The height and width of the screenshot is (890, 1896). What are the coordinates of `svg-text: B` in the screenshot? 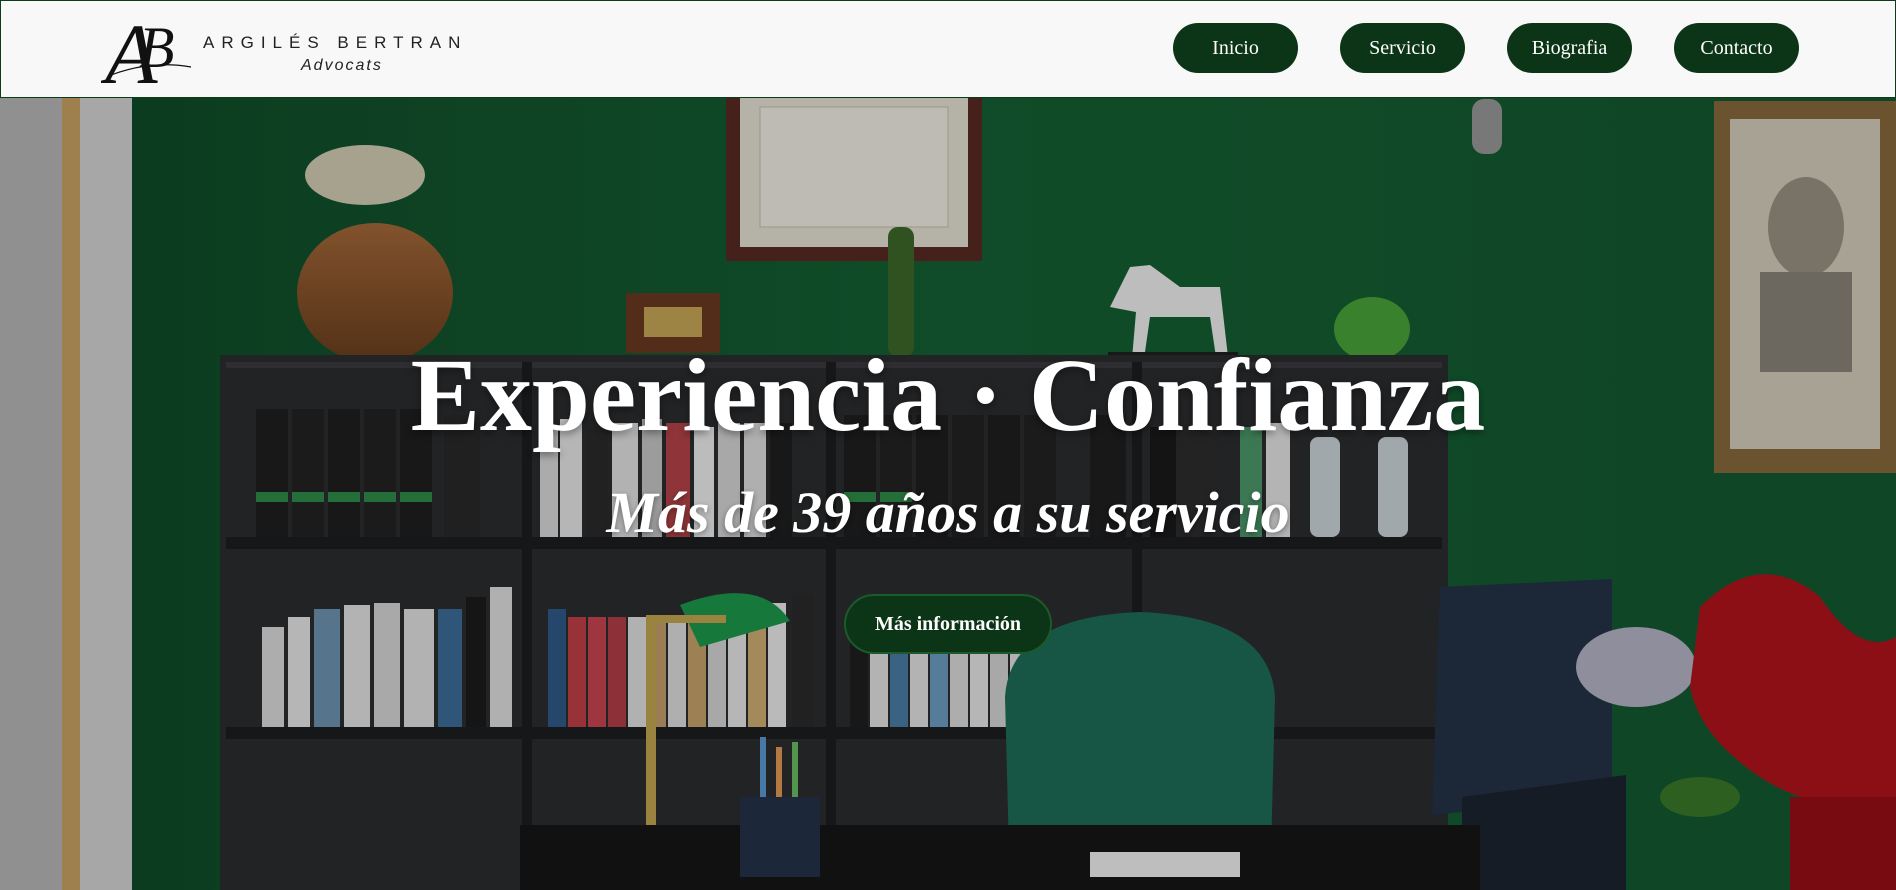 It's located at (156, 47).